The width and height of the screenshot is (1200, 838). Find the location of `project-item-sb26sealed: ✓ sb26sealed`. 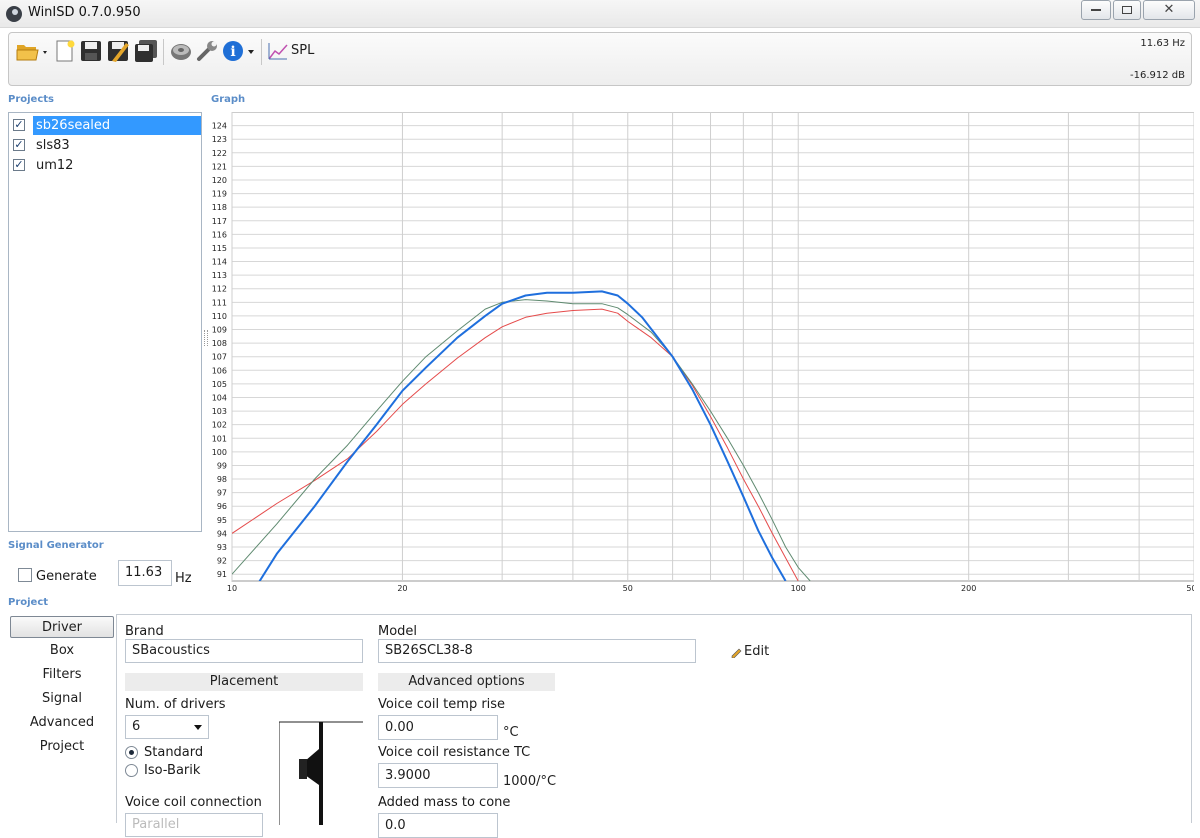

project-item-sb26sealed: ✓ sb26sealed is located at coordinates (107, 125).